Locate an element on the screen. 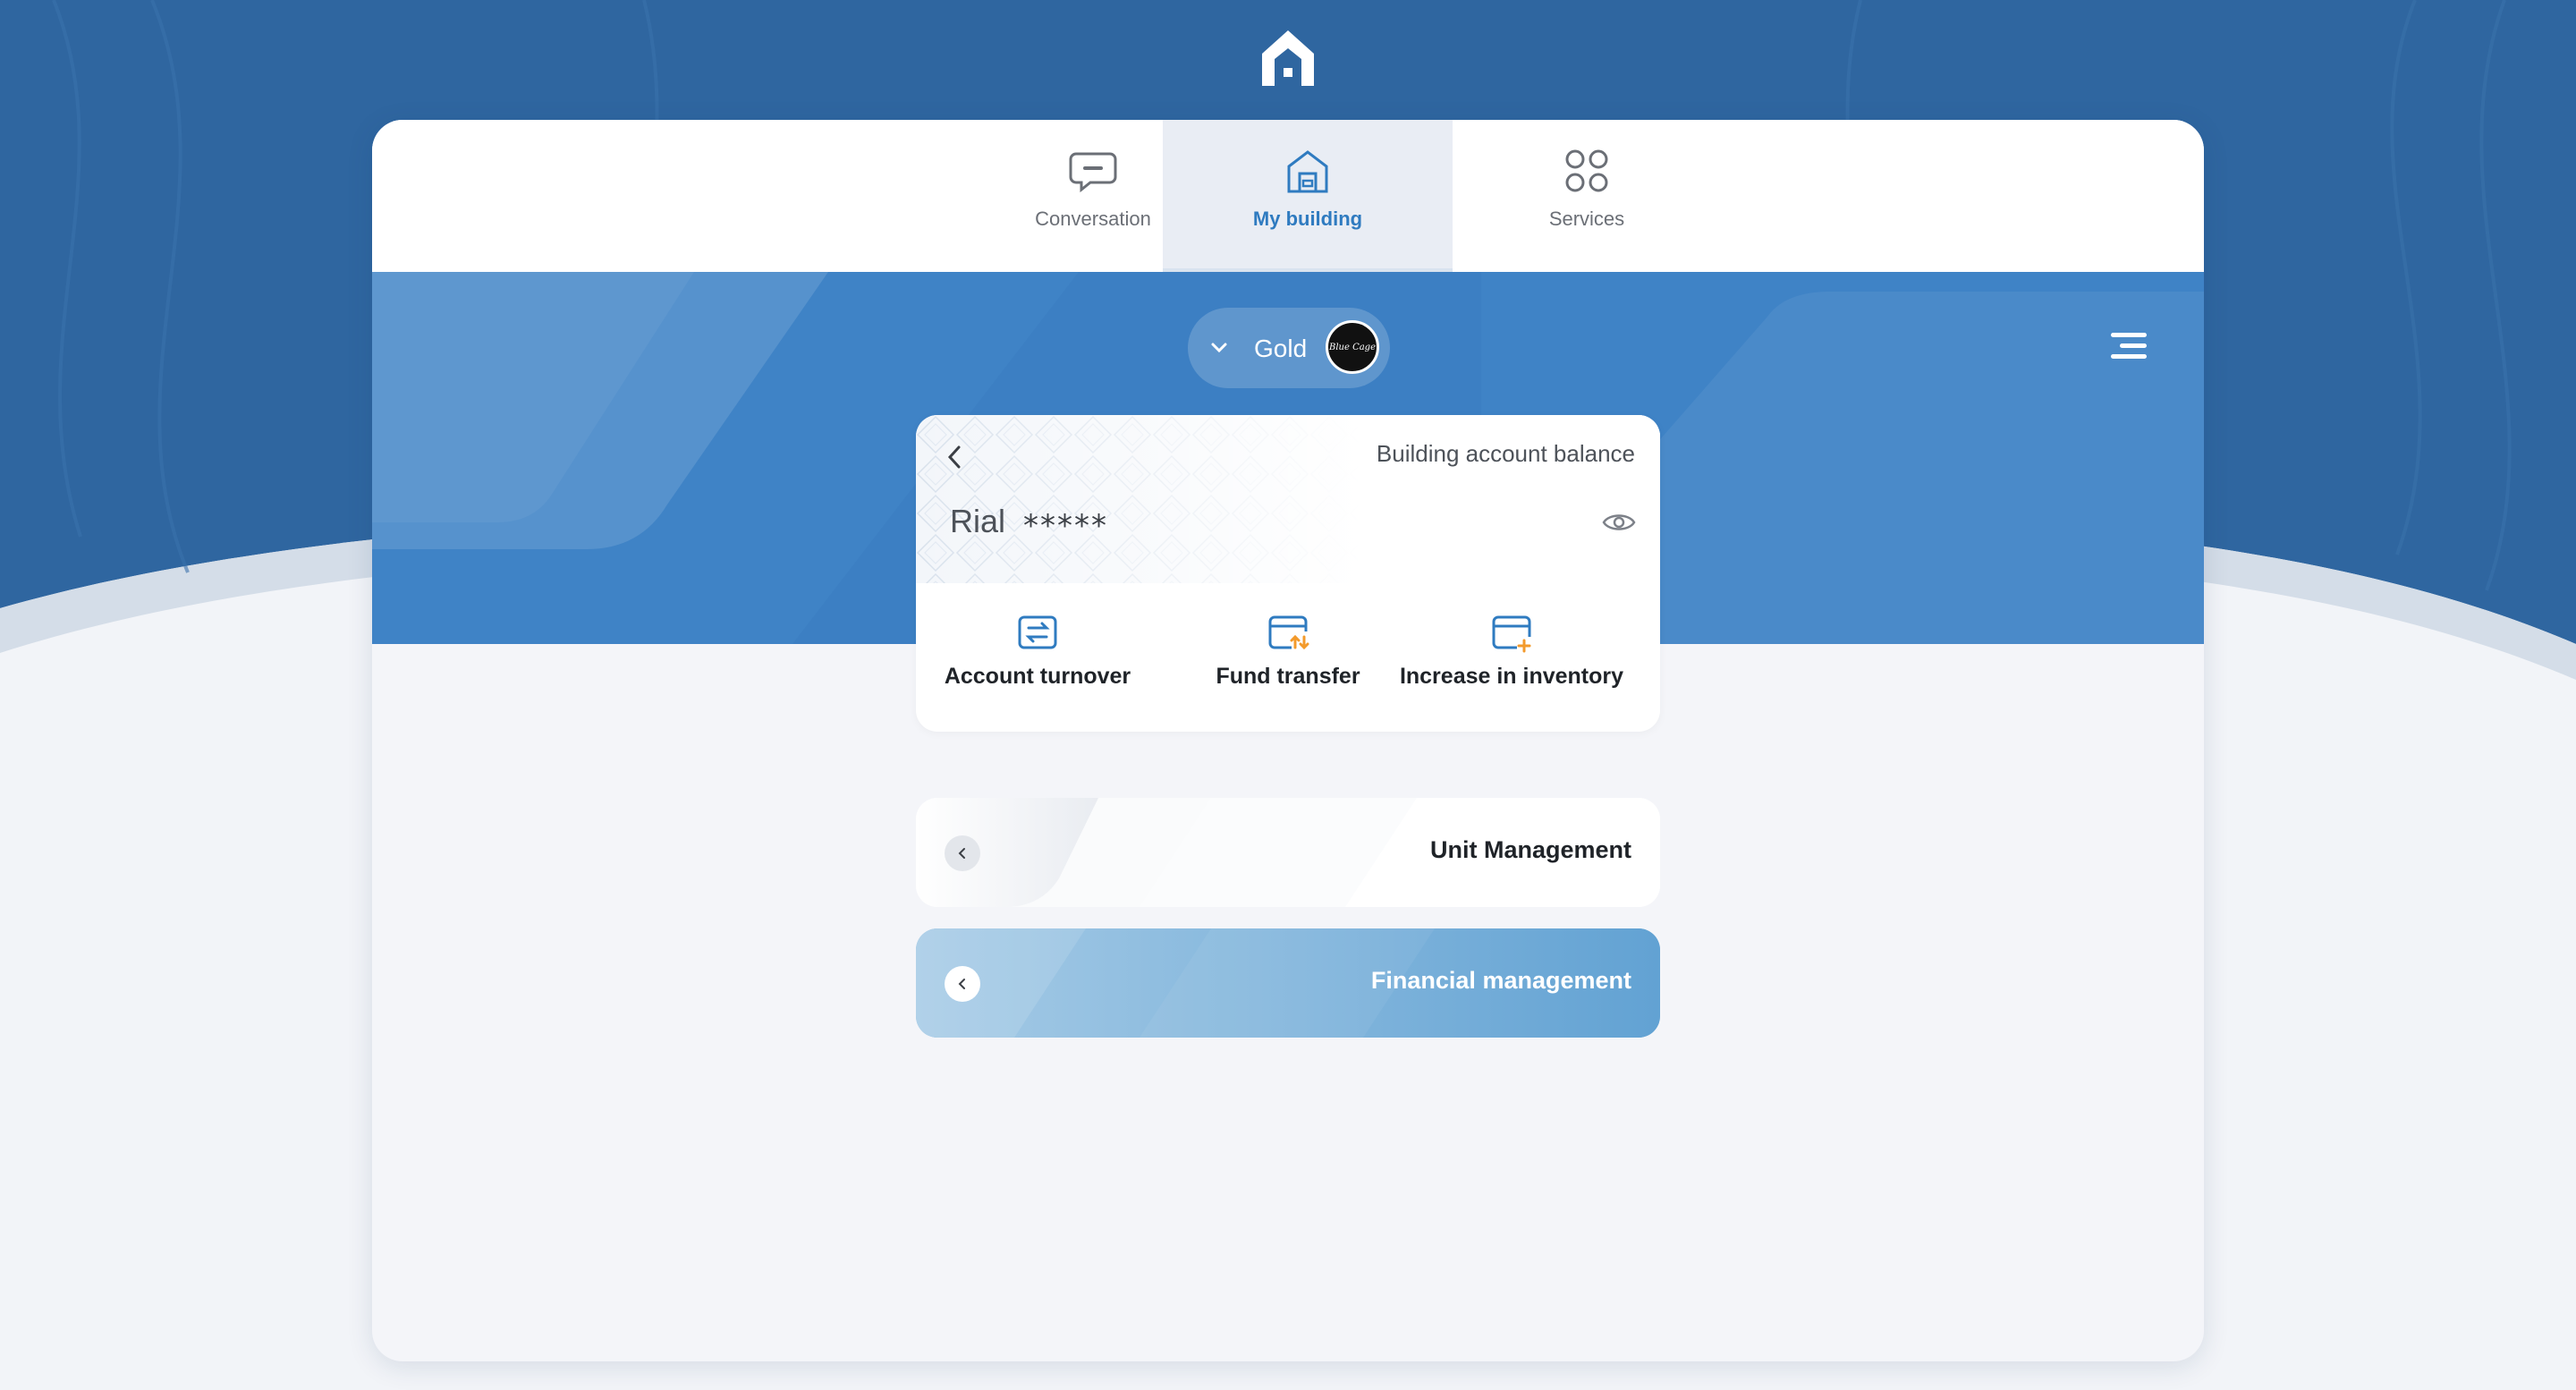 This screenshot has width=2576, height=1390. account-selector: Gold Blue Cage is located at coordinates (1289, 348).